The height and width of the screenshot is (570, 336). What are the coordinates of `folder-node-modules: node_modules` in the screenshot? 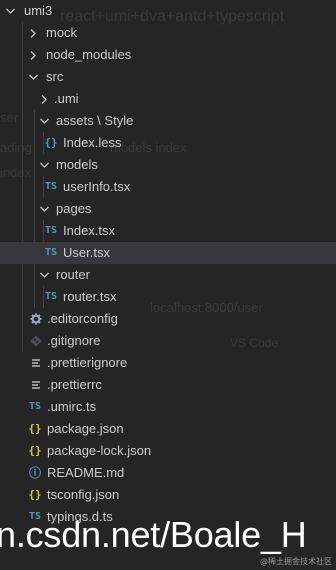 It's located at (168, 55).